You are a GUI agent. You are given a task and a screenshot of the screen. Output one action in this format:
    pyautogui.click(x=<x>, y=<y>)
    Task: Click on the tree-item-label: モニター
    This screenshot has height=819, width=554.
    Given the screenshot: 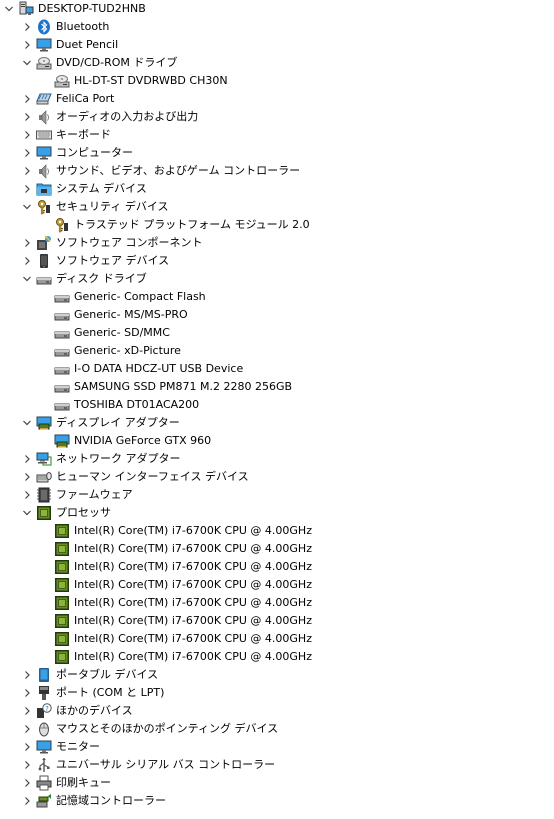 What is the action you would take?
    pyautogui.click(x=78, y=747)
    